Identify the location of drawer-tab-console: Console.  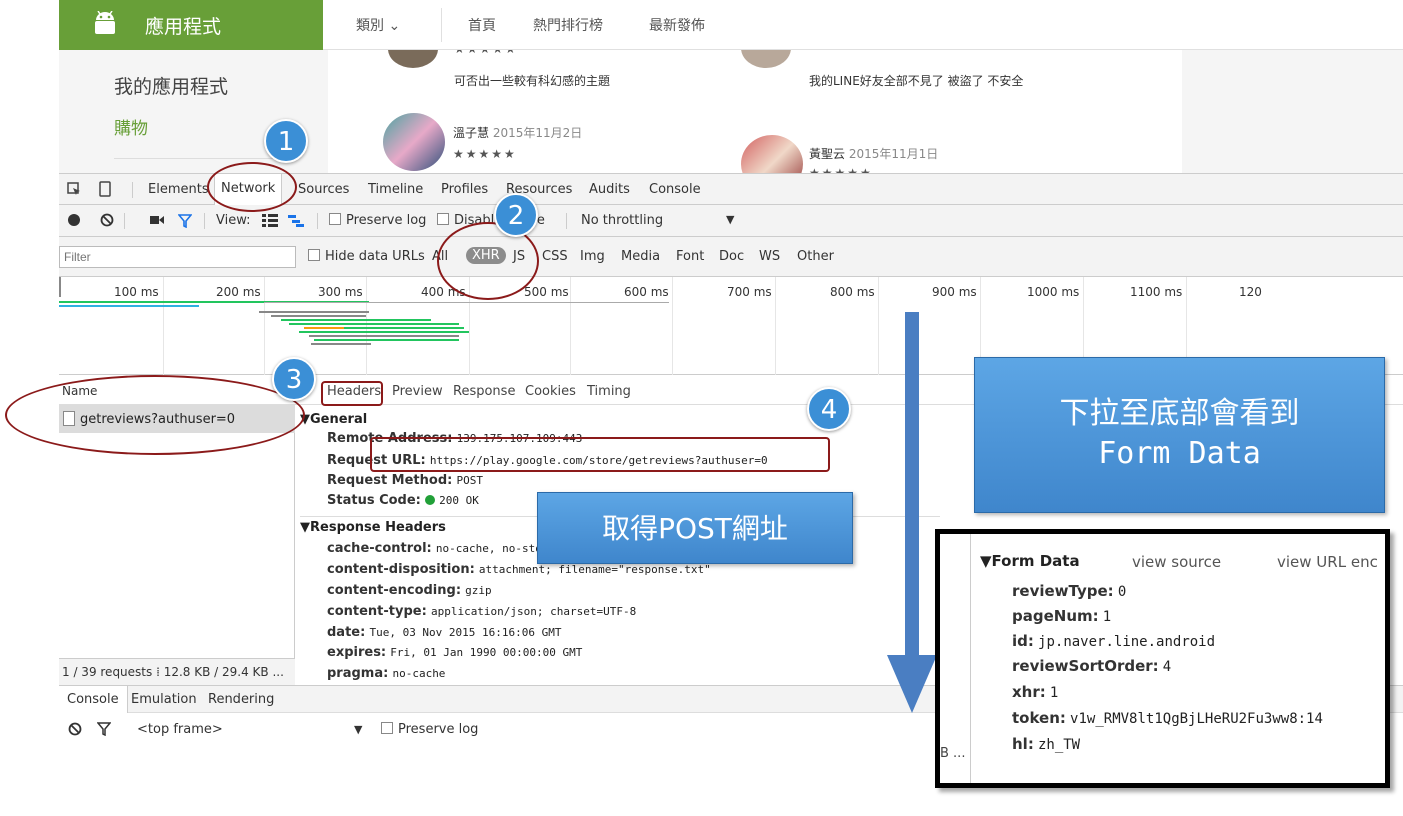
(93, 699).